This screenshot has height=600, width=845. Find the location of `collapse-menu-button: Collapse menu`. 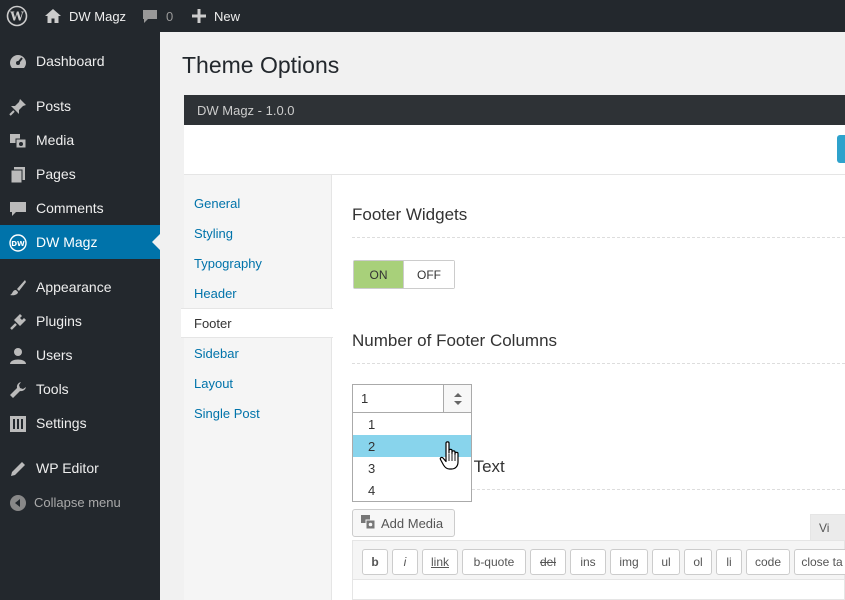

collapse-menu-button: Collapse menu is located at coordinates (80, 502).